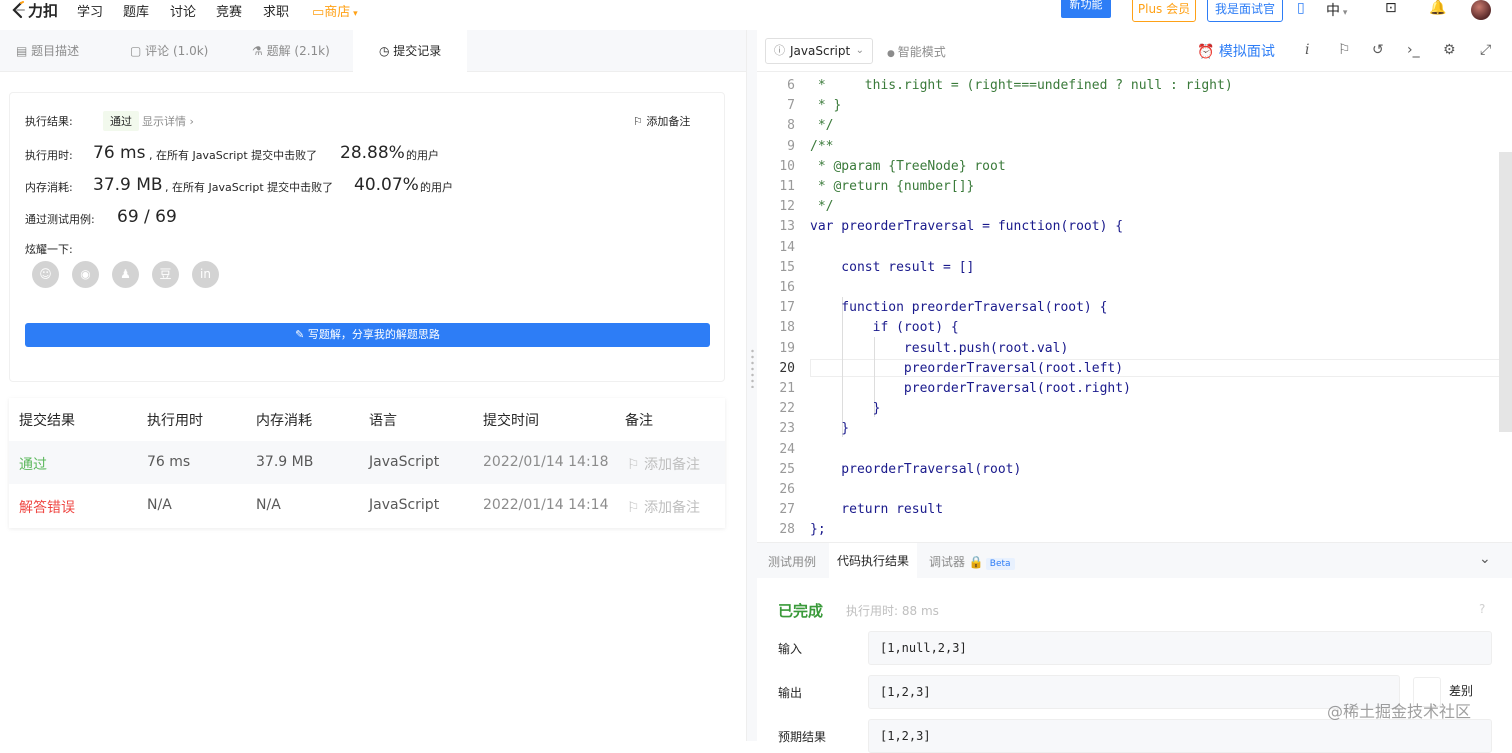 This screenshot has width=1512, height=753. I want to click on code-line: if (root) {, so click(884, 327).